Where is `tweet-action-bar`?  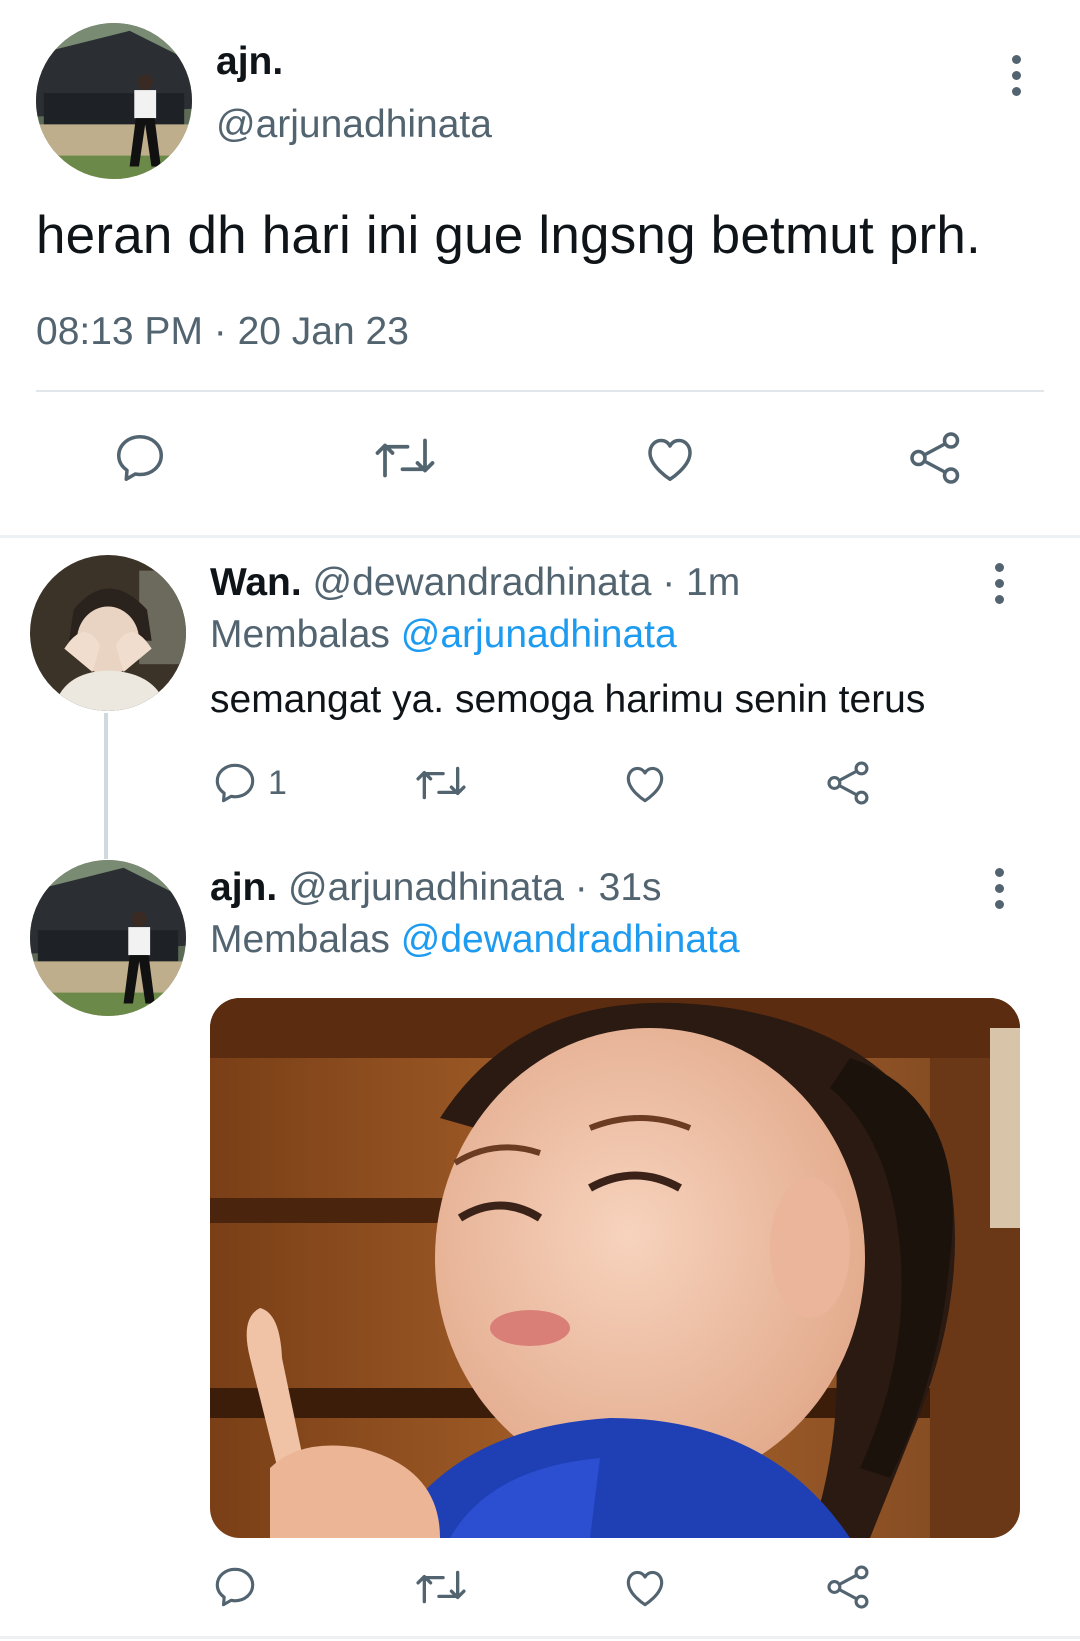 tweet-action-bar is located at coordinates (540, 463).